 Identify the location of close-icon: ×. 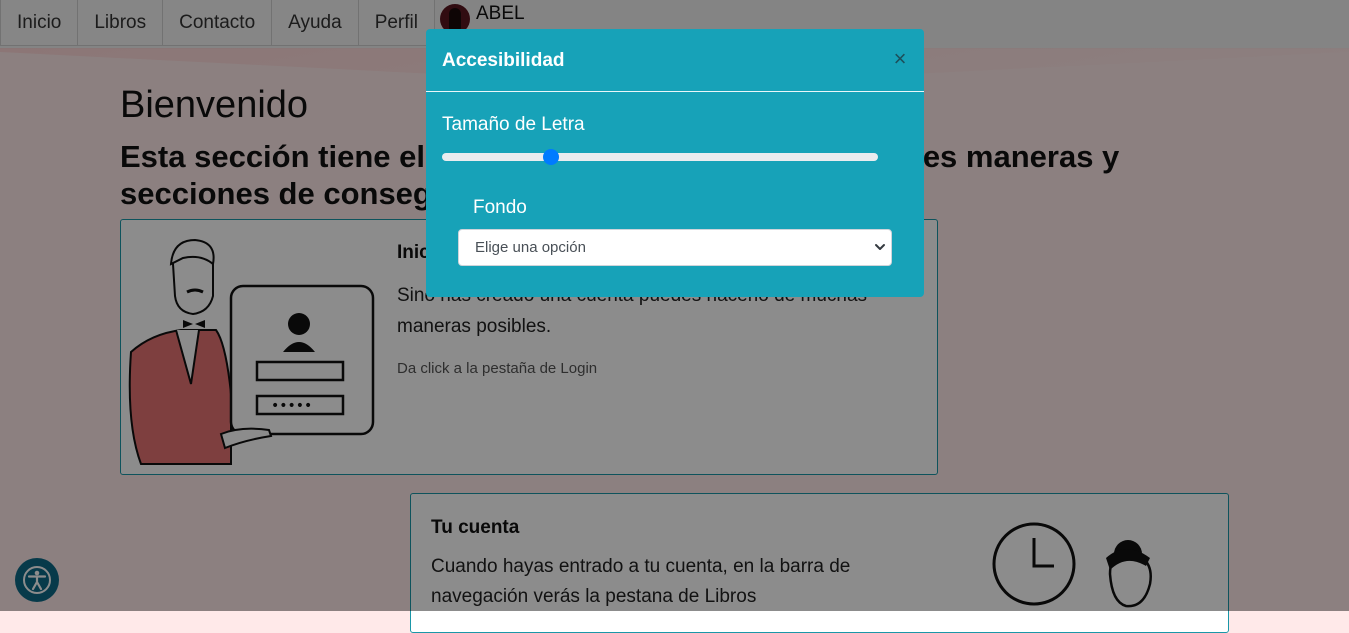
(900, 59).